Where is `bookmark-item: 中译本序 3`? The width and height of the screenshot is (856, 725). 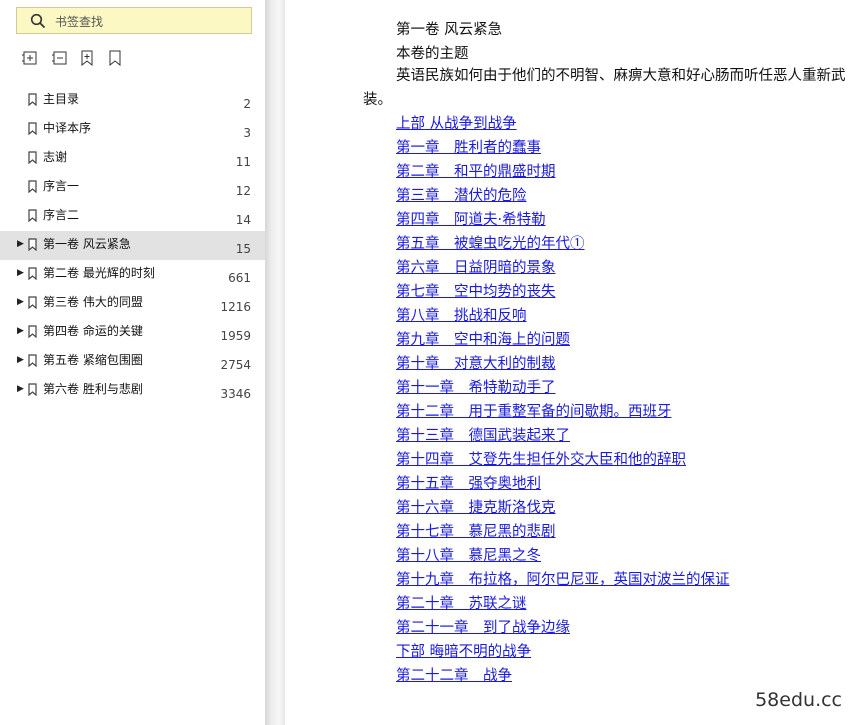
bookmark-item: 中译本序 3 is located at coordinates (132, 129).